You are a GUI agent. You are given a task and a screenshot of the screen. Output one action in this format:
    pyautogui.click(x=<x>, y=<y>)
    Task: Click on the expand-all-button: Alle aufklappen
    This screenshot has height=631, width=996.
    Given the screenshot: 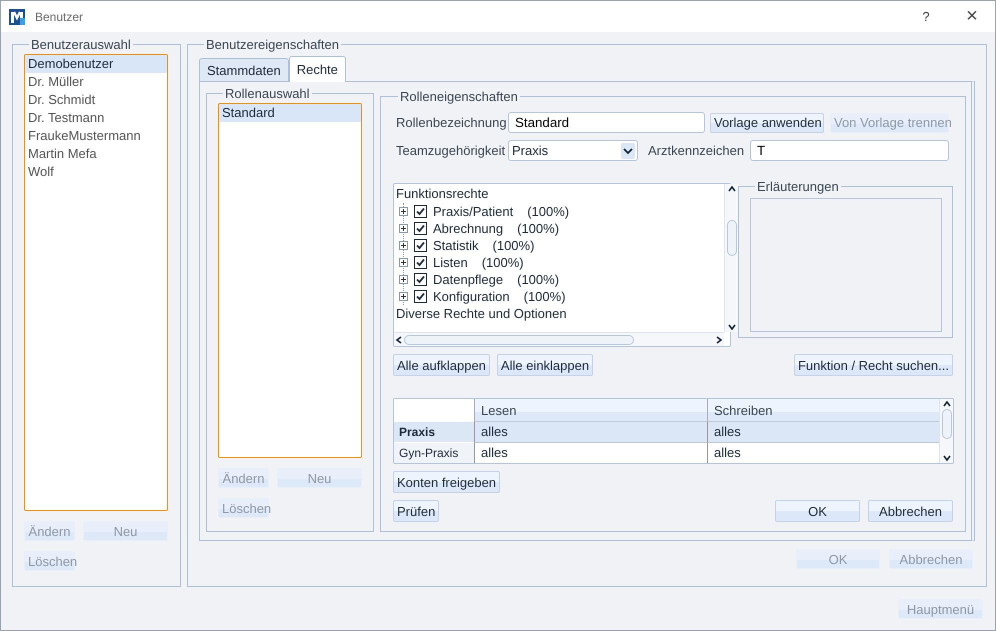 What is the action you would take?
    pyautogui.click(x=441, y=365)
    